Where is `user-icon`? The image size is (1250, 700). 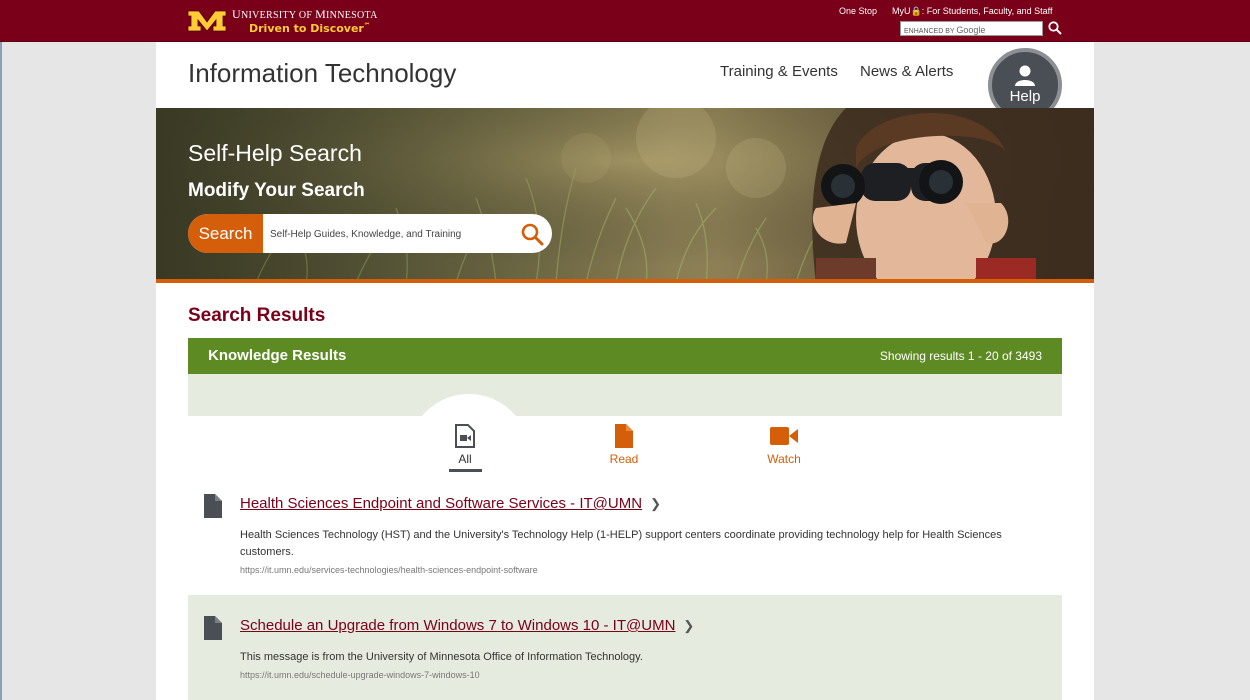
user-icon is located at coordinates (1025, 75).